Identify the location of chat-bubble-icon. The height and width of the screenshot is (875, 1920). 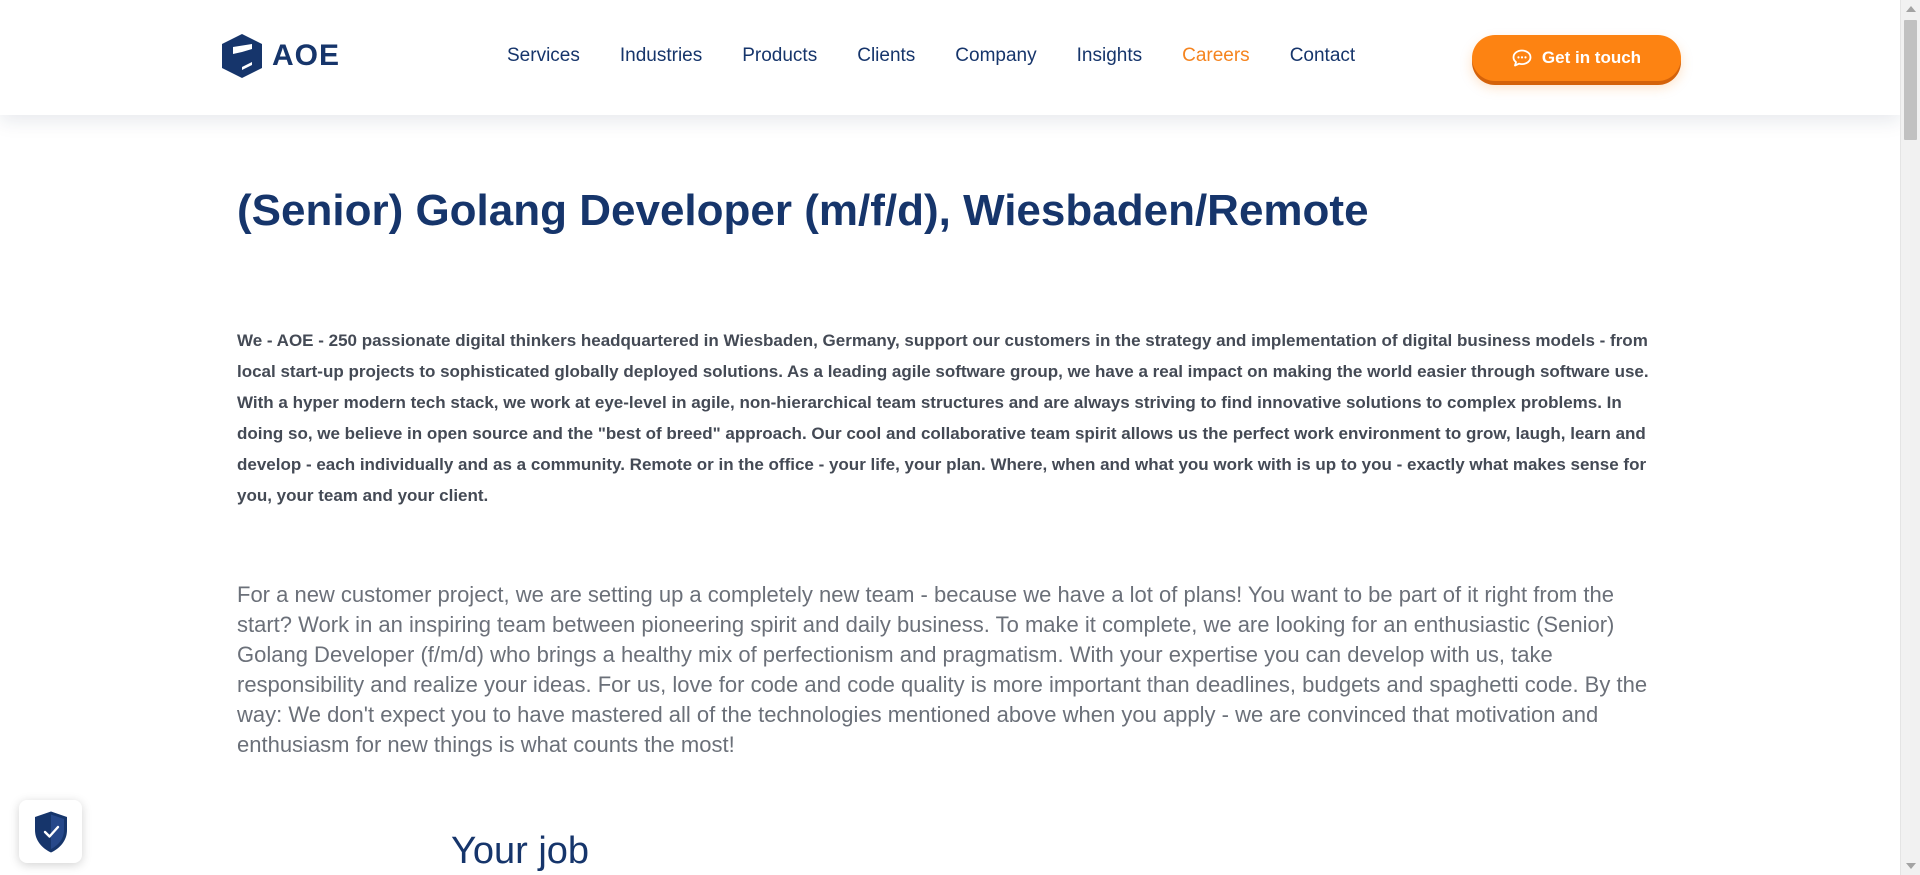
(1522, 58).